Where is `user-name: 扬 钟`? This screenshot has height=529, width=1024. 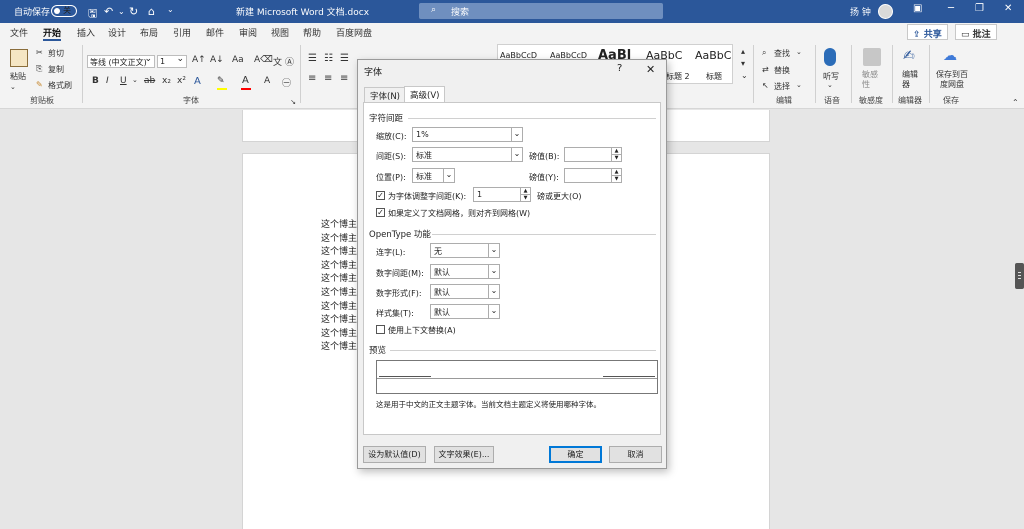
user-name: 扬 钟 is located at coordinates (860, 11).